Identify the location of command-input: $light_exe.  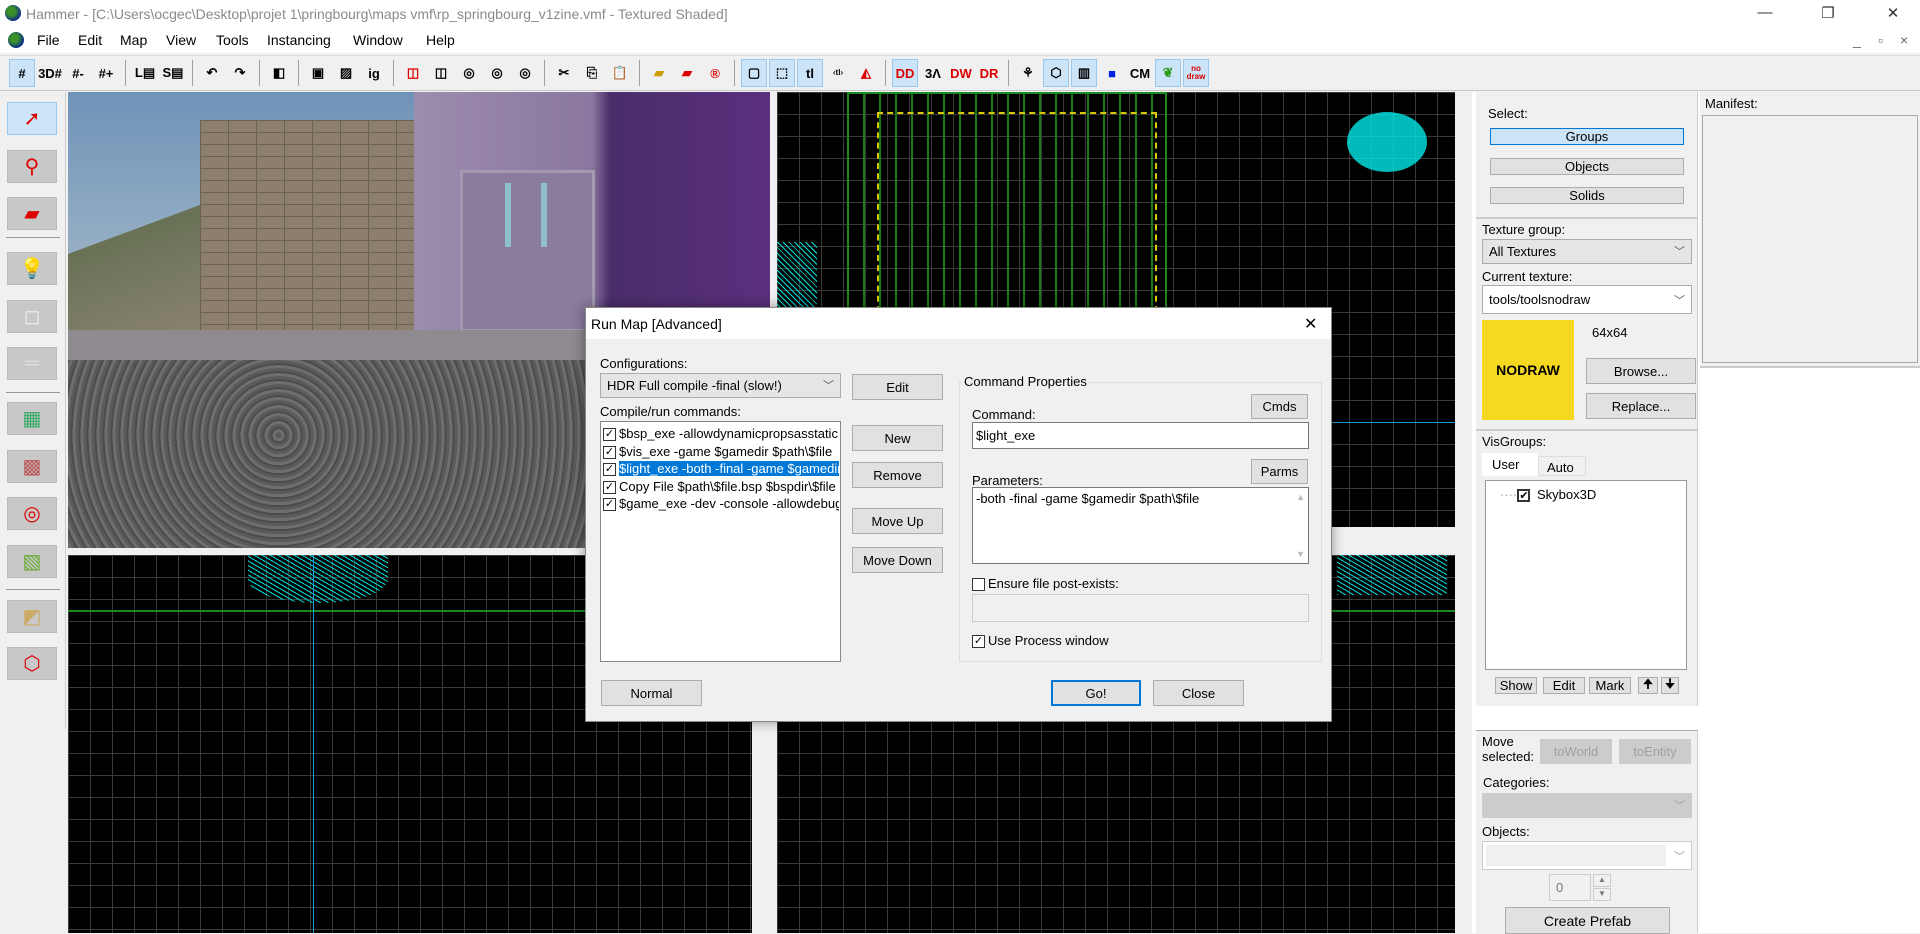
(1140, 435).